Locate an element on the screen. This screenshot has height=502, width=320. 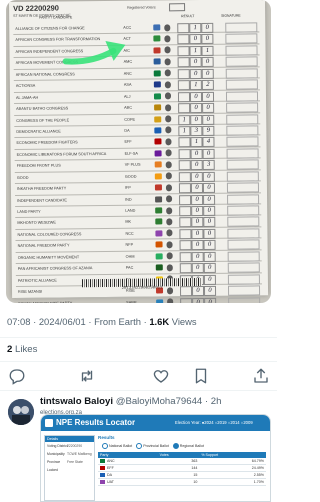
party-abbreviation: ACC is located at coordinates (127, 27).